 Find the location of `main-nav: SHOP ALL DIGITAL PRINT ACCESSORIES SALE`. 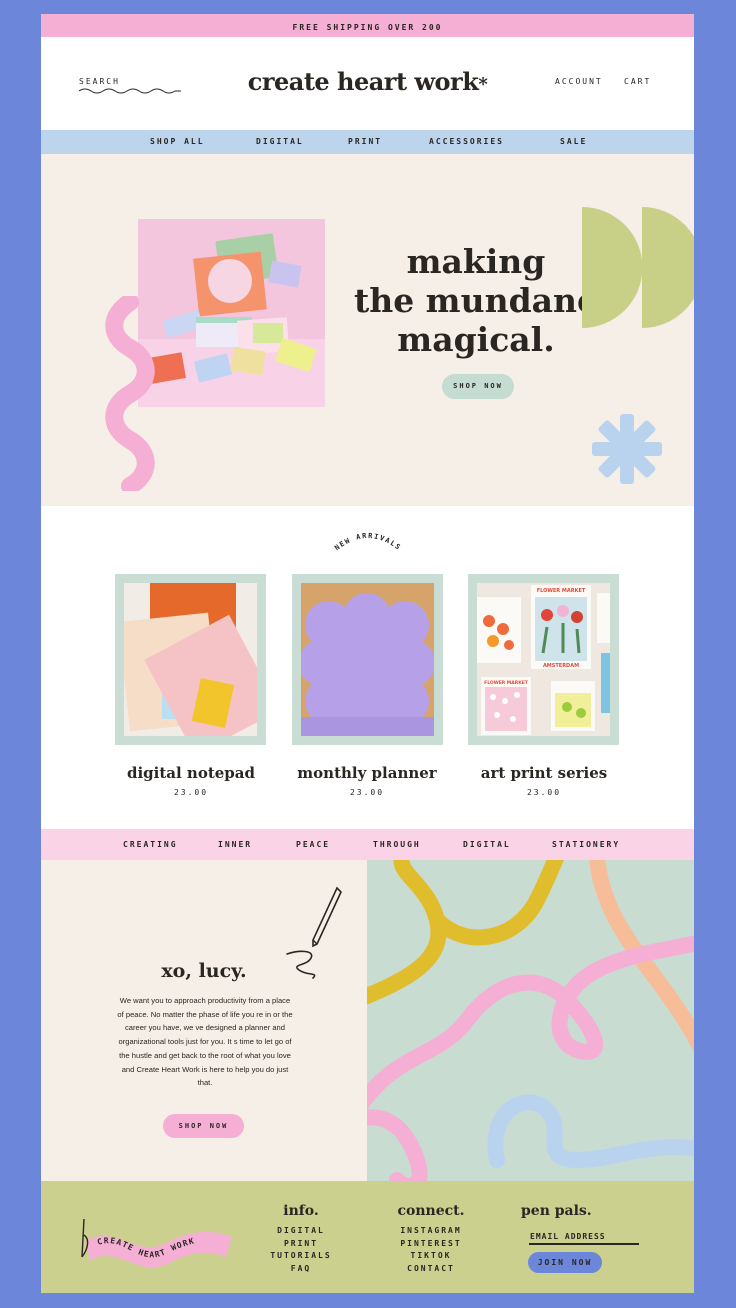

main-nav: SHOP ALL DIGITAL PRINT ACCESSORIES SALE is located at coordinates (367, 142).